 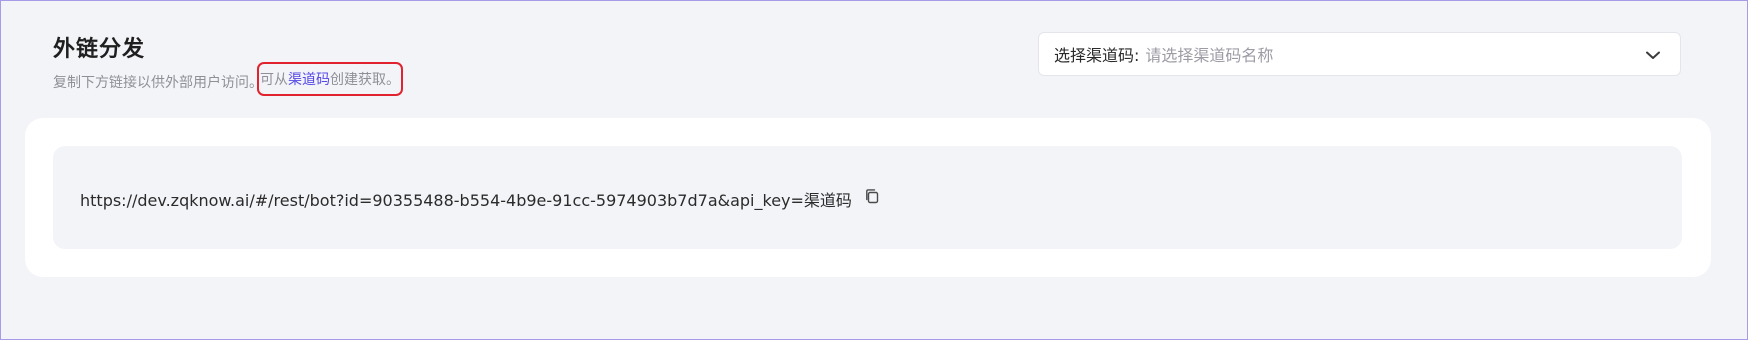 I want to click on page-subtitle: 复制下方链接以供外部用户访问。, so click(x=158, y=83).